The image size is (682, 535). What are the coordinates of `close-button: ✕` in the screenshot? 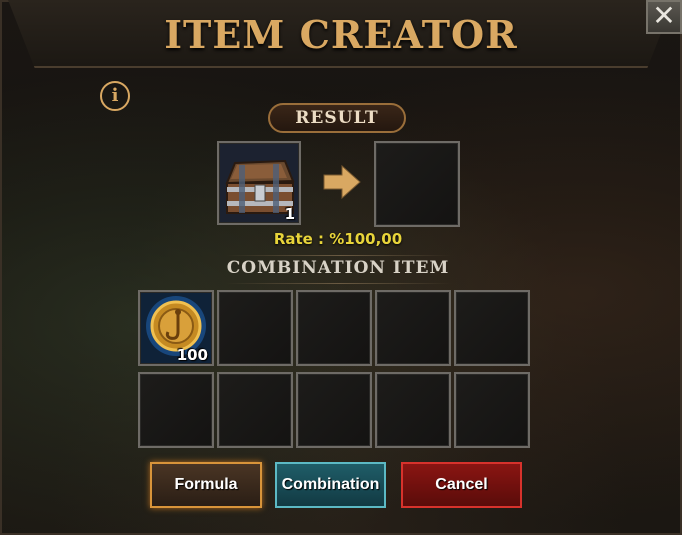 It's located at (664, 17).